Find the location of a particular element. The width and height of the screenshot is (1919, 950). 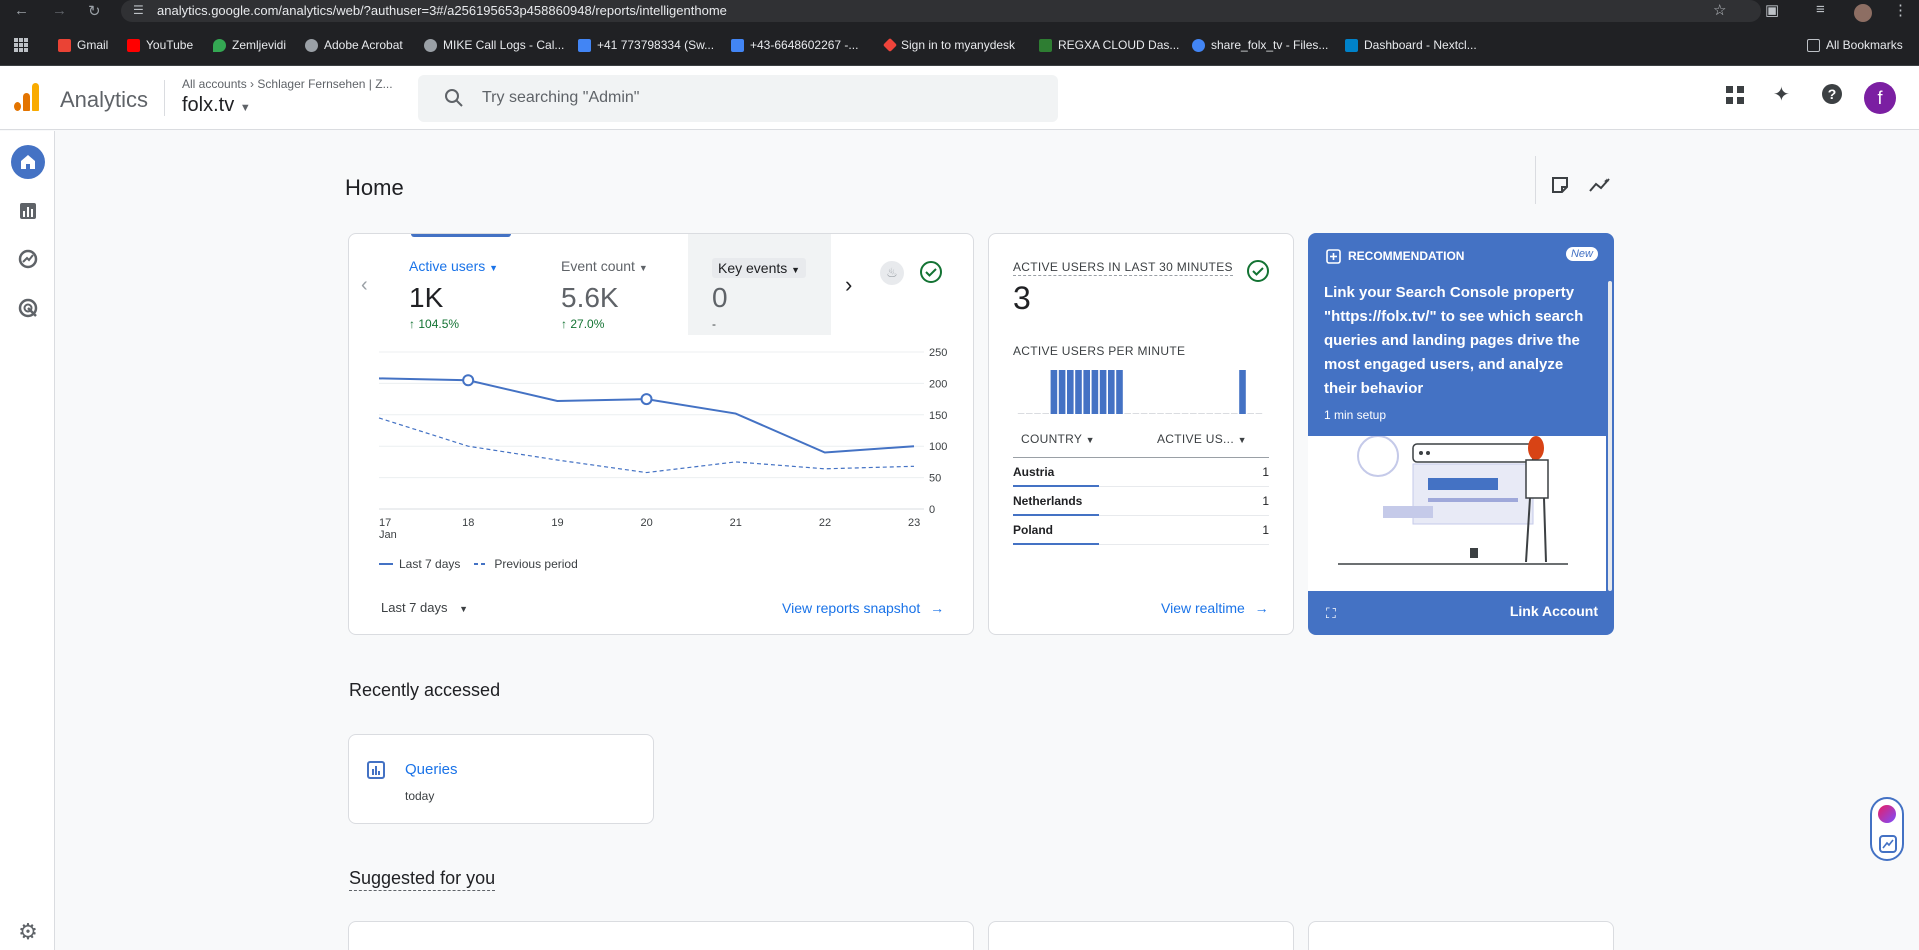

metric-active-users: Active users ▼ 1K ↑ 104.5% is located at coordinates (474, 284).